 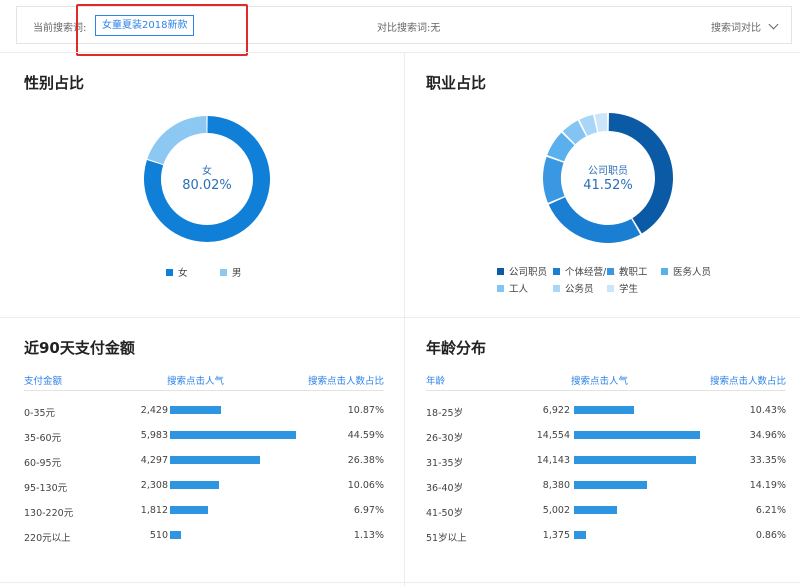 What do you see at coordinates (79, 348) in the screenshot?
I see `payment-title: 近90天支付金额` at bounding box center [79, 348].